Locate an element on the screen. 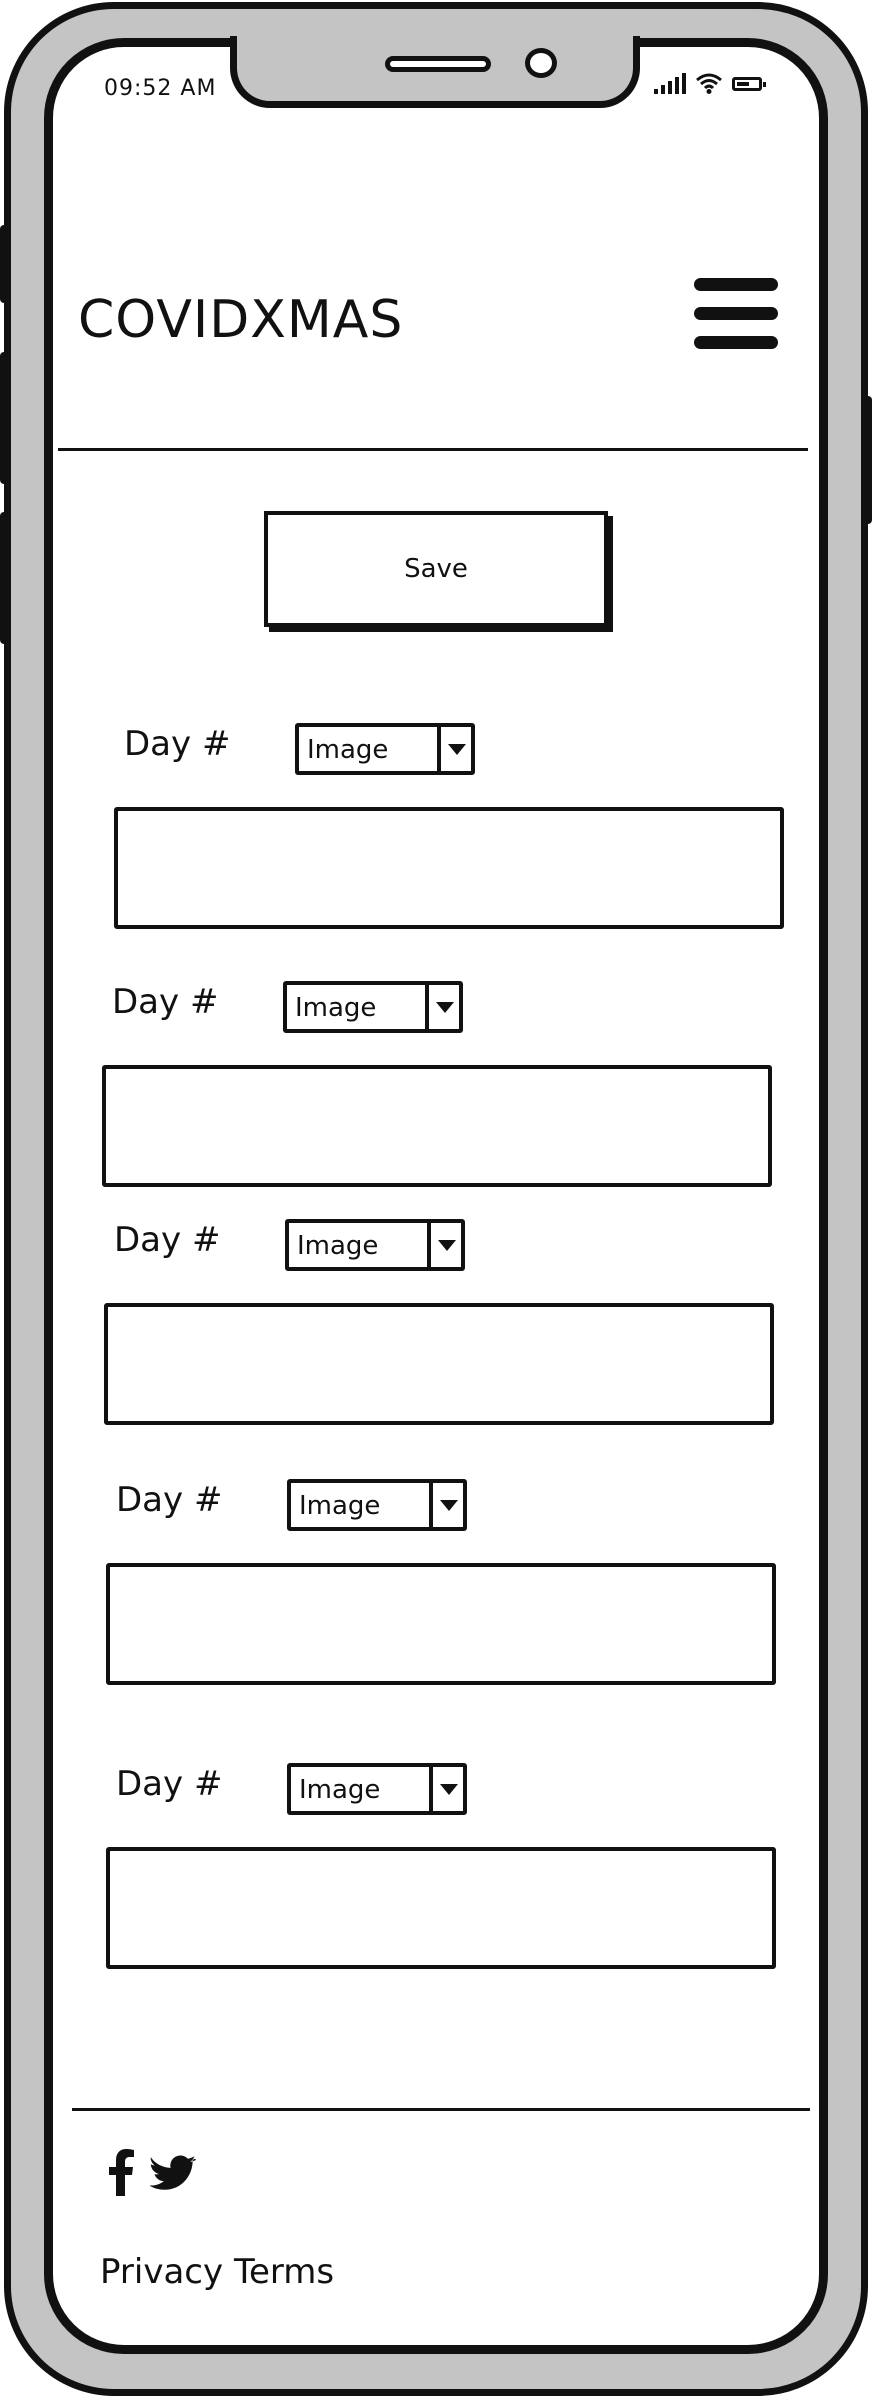 This screenshot has height=2400, width=872. speaker-icon is located at coordinates (438, 64).